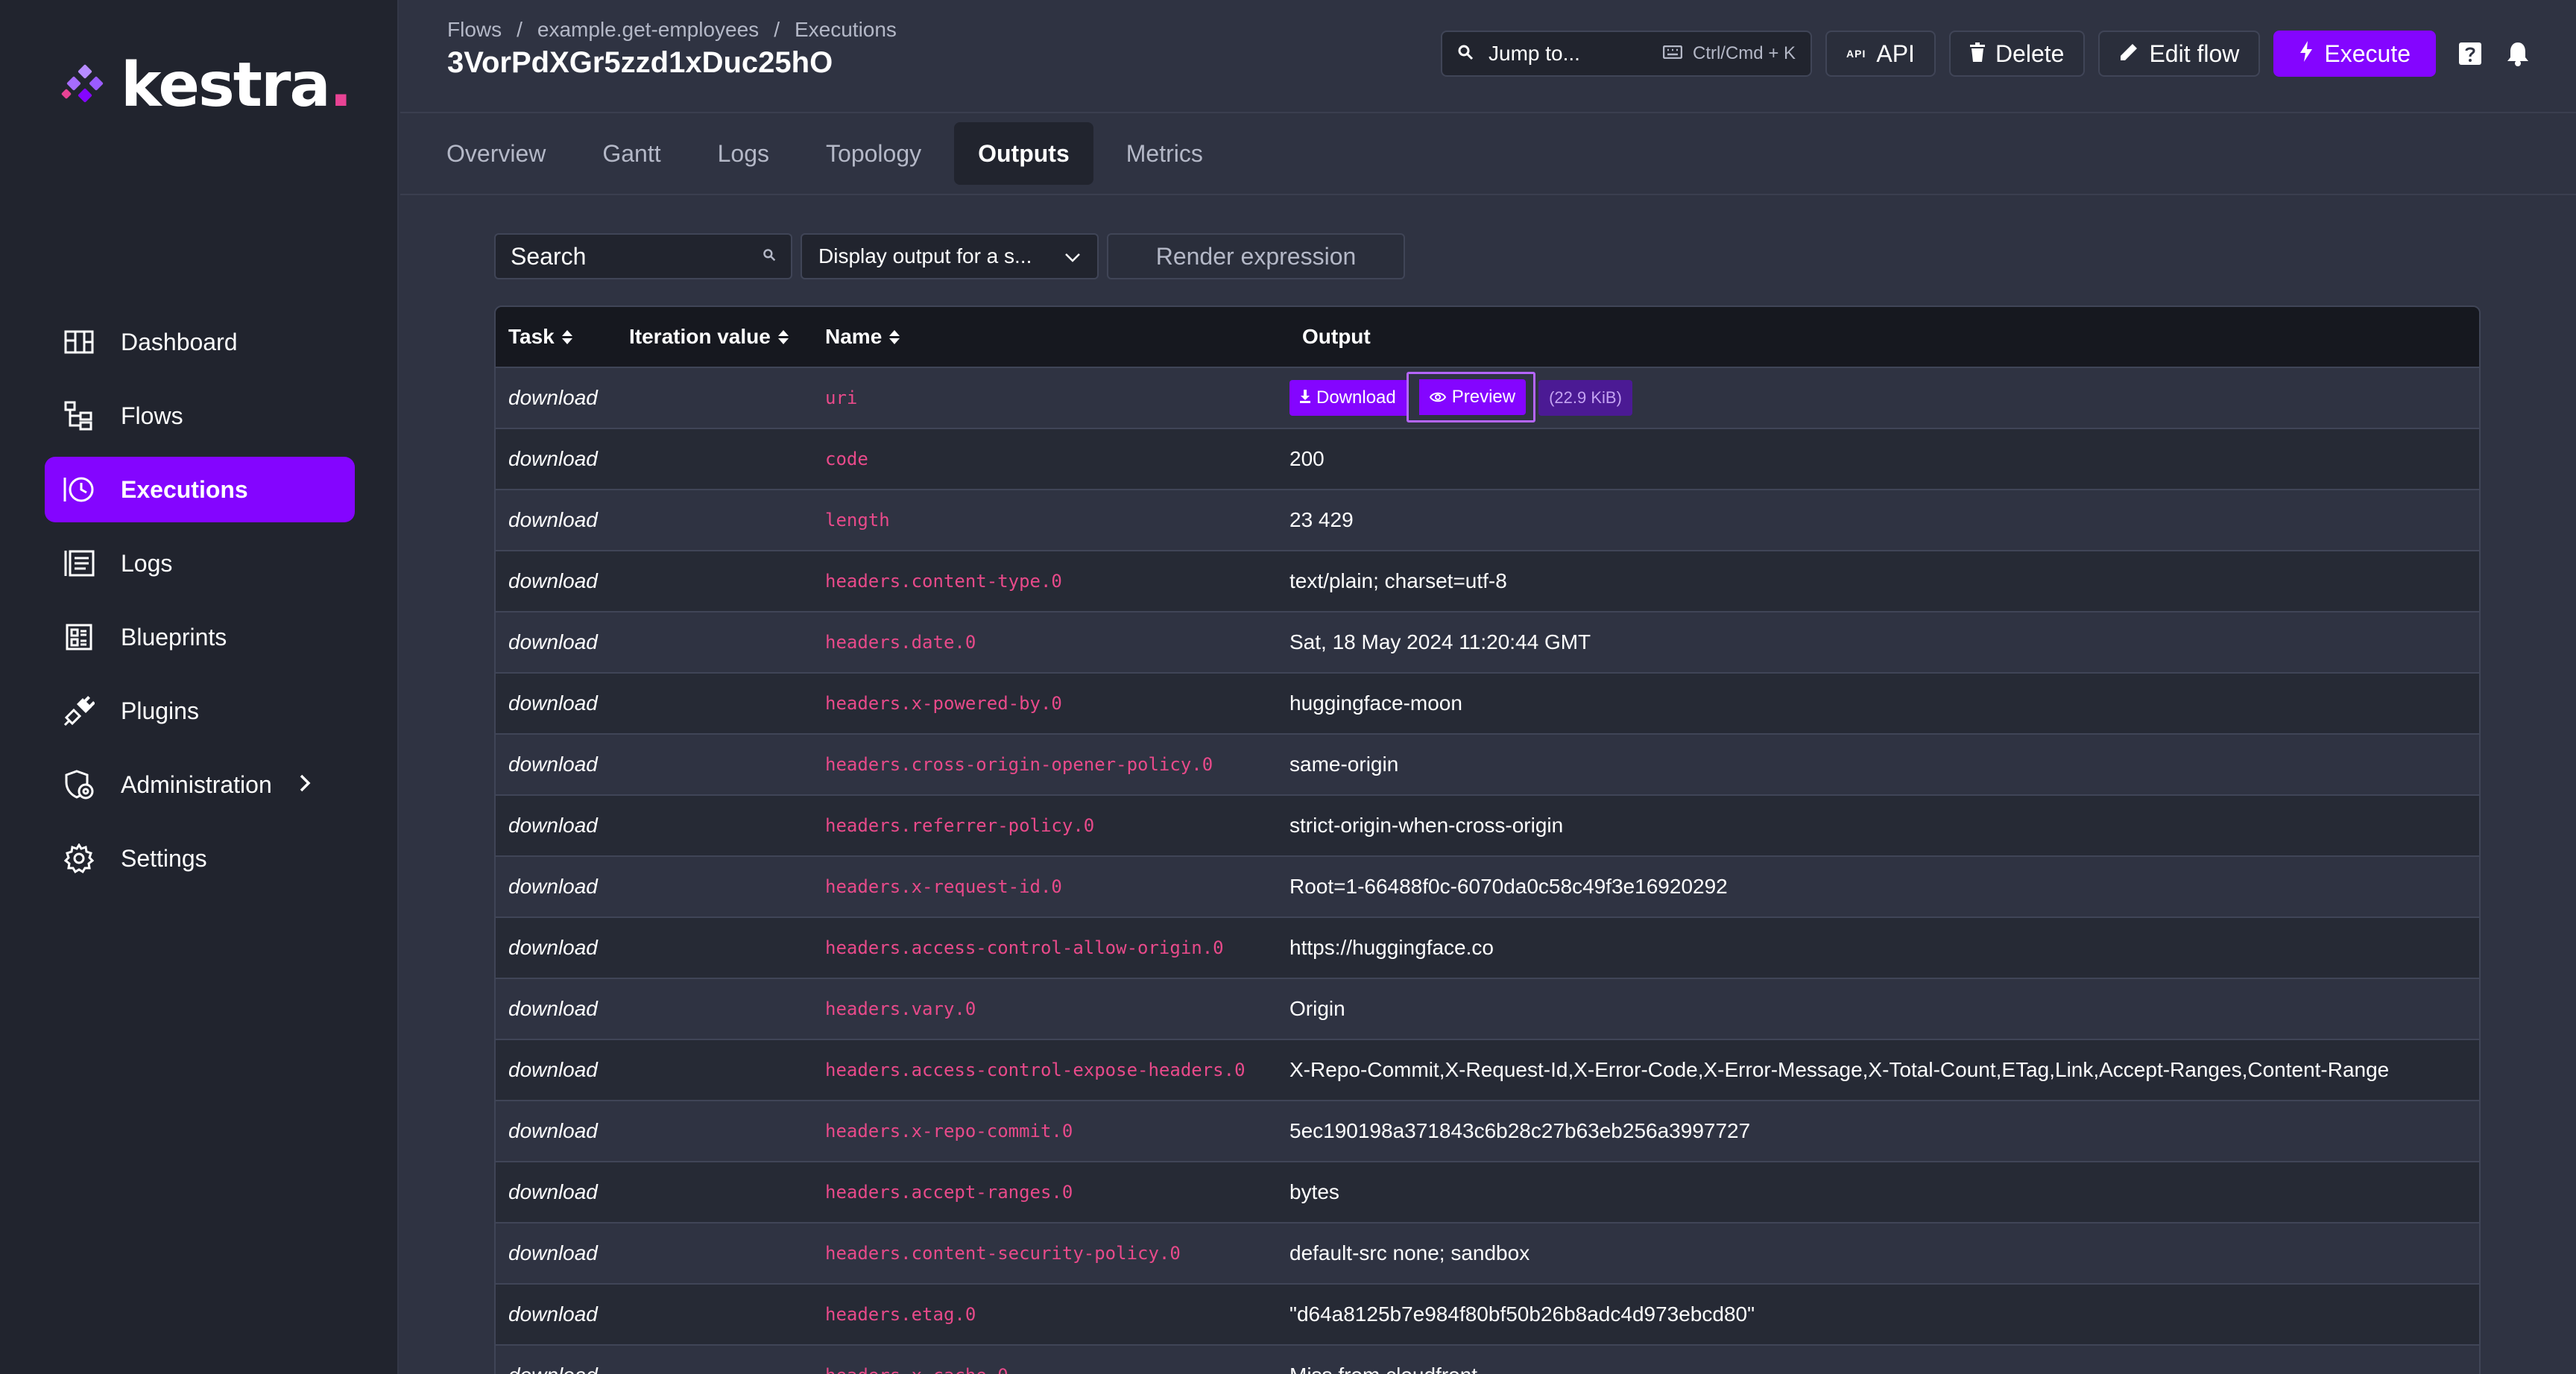 This screenshot has width=2576, height=1374. What do you see at coordinates (630, 256) in the screenshot?
I see `search-input` at bounding box center [630, 256].